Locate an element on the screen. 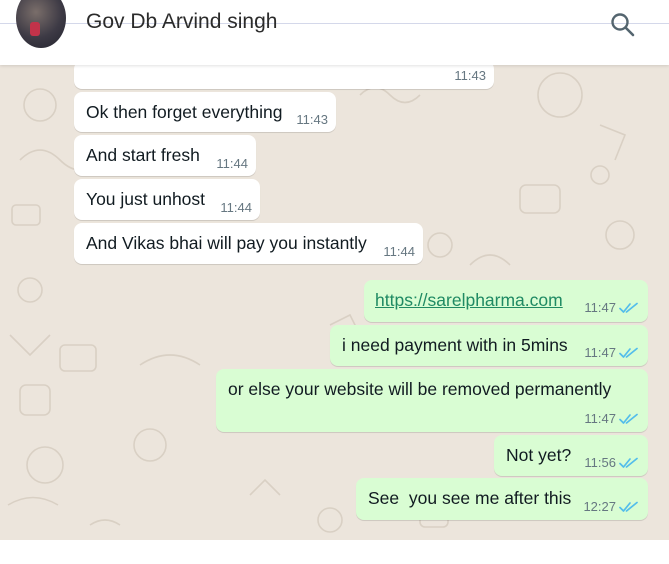 The width and height of the screenshot is (669, 564). message-meta: 11:56 is located at coordinates (611, 462).